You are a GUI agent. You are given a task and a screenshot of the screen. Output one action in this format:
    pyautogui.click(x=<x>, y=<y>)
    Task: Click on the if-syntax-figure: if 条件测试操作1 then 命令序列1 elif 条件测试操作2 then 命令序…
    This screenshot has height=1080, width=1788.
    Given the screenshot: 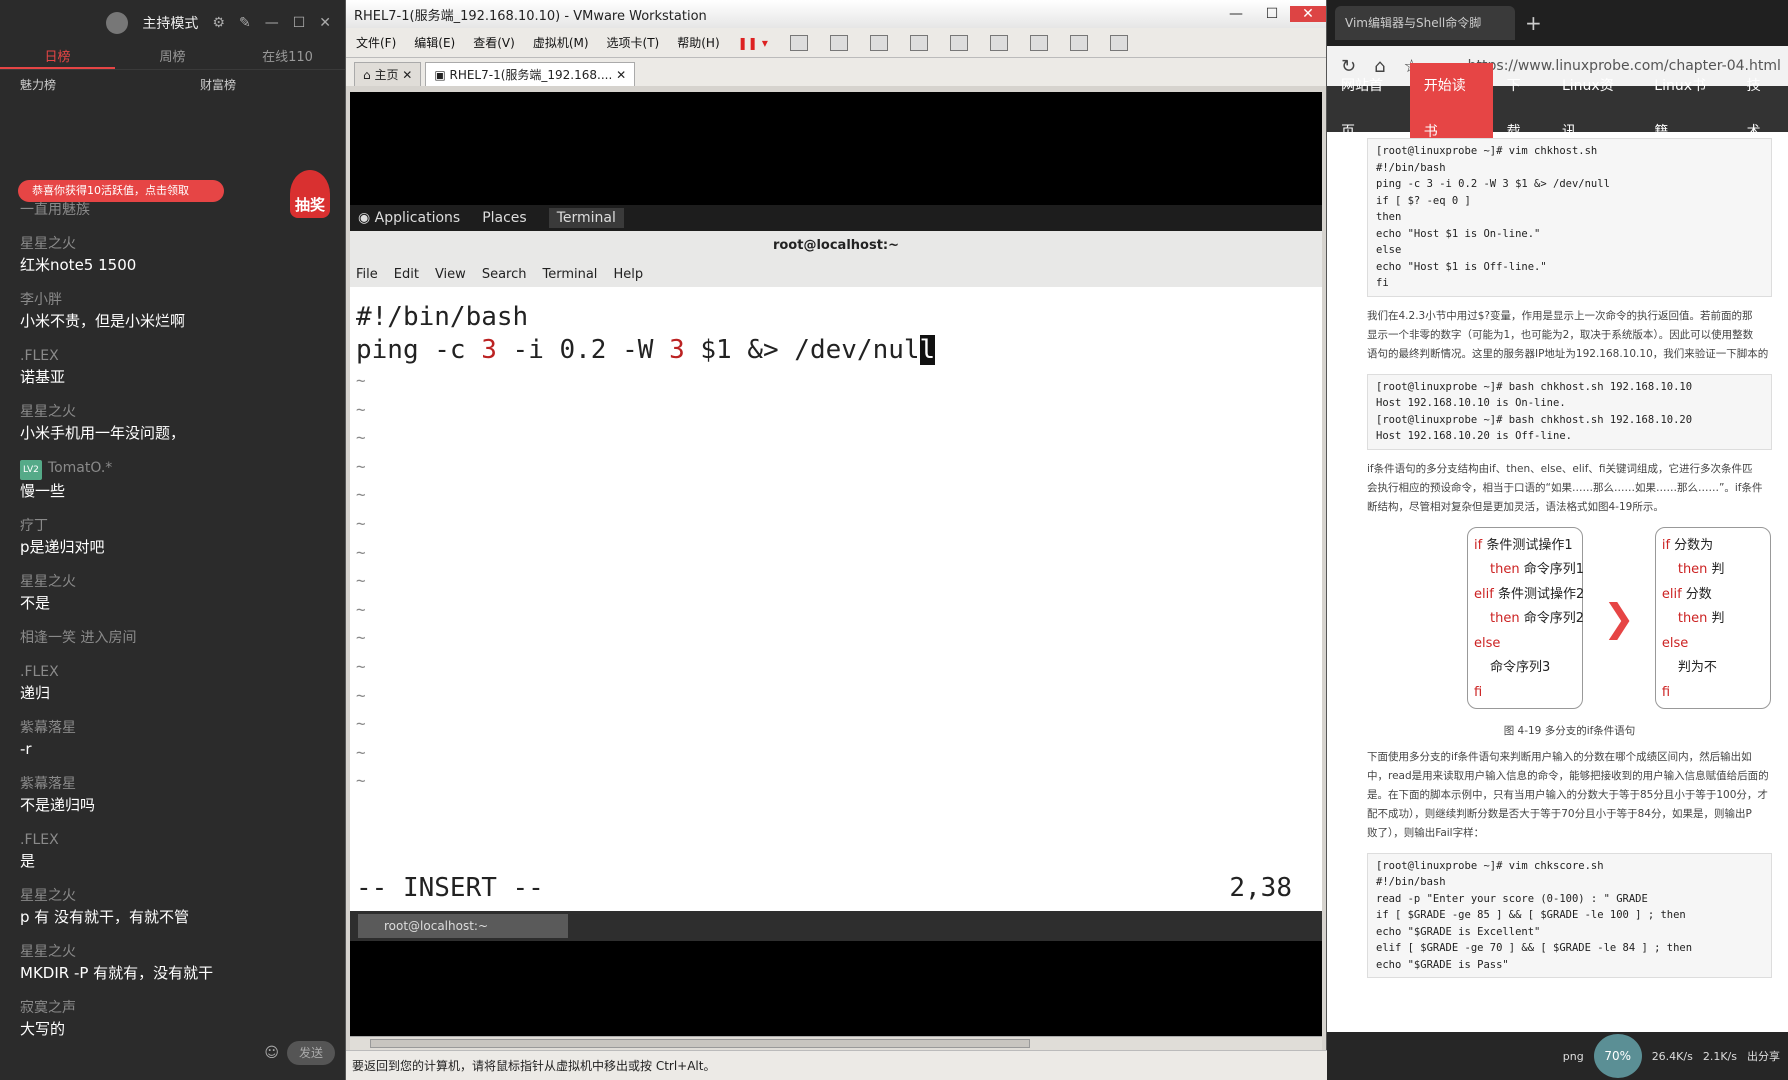 What is the action you would take?
    pyautogui.click(x=1619, y=617)
    